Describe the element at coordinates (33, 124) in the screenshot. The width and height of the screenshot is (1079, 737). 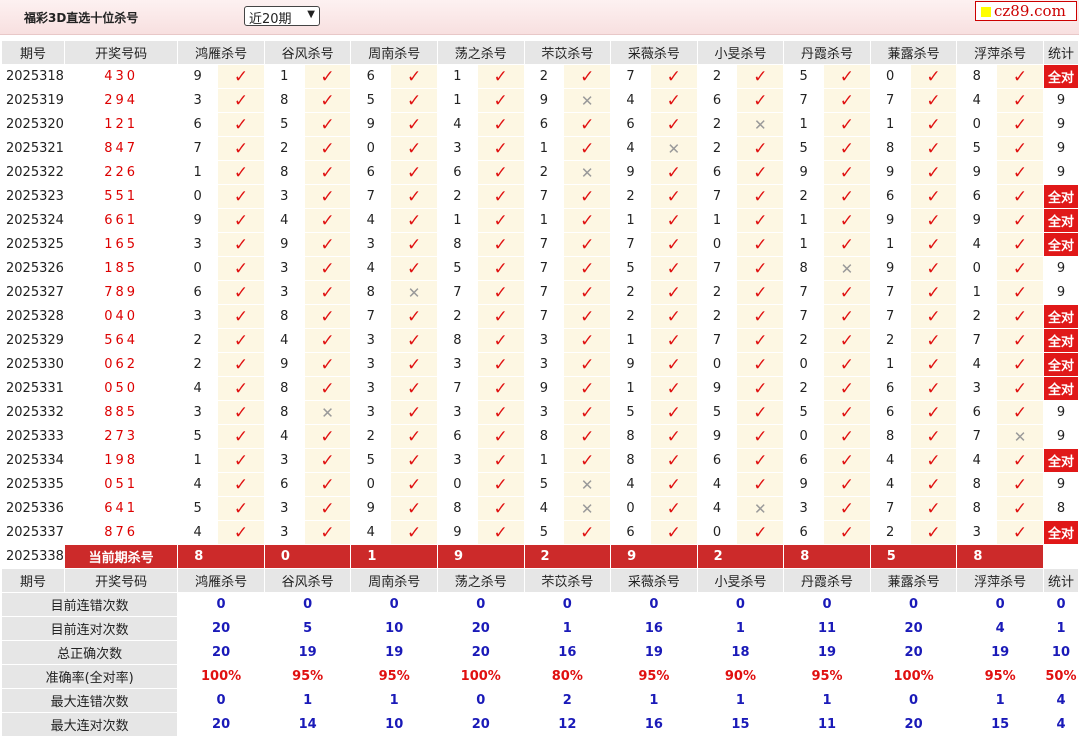
I see `period-cell: 2025320` at that location.